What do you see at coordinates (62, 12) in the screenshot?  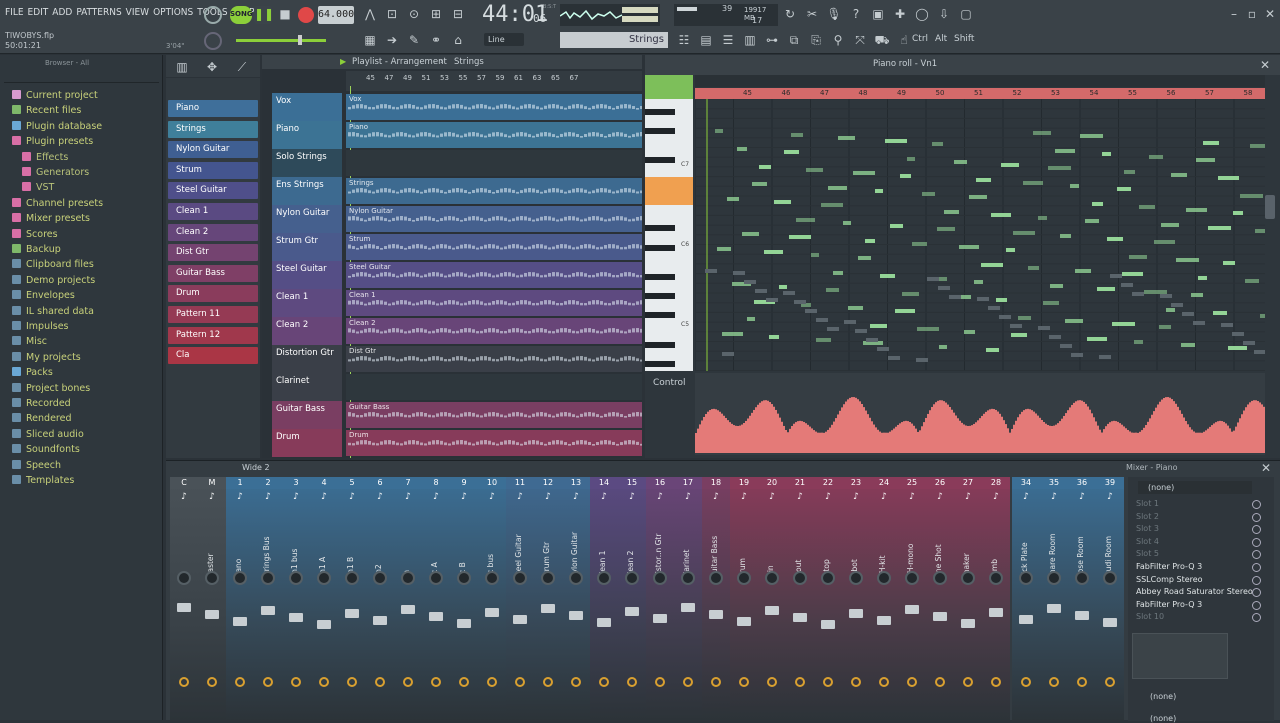 I see `menu-add: ADD` at bounding box center [62, 12].